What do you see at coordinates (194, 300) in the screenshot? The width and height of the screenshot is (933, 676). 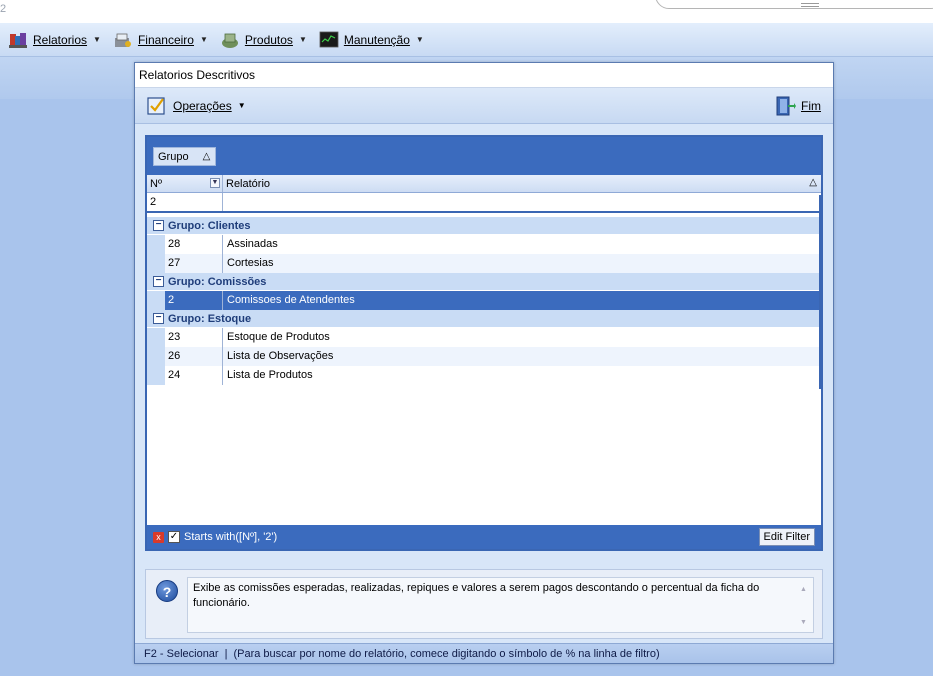 I see `cell-n: 2` at bounding box center [194, 300].